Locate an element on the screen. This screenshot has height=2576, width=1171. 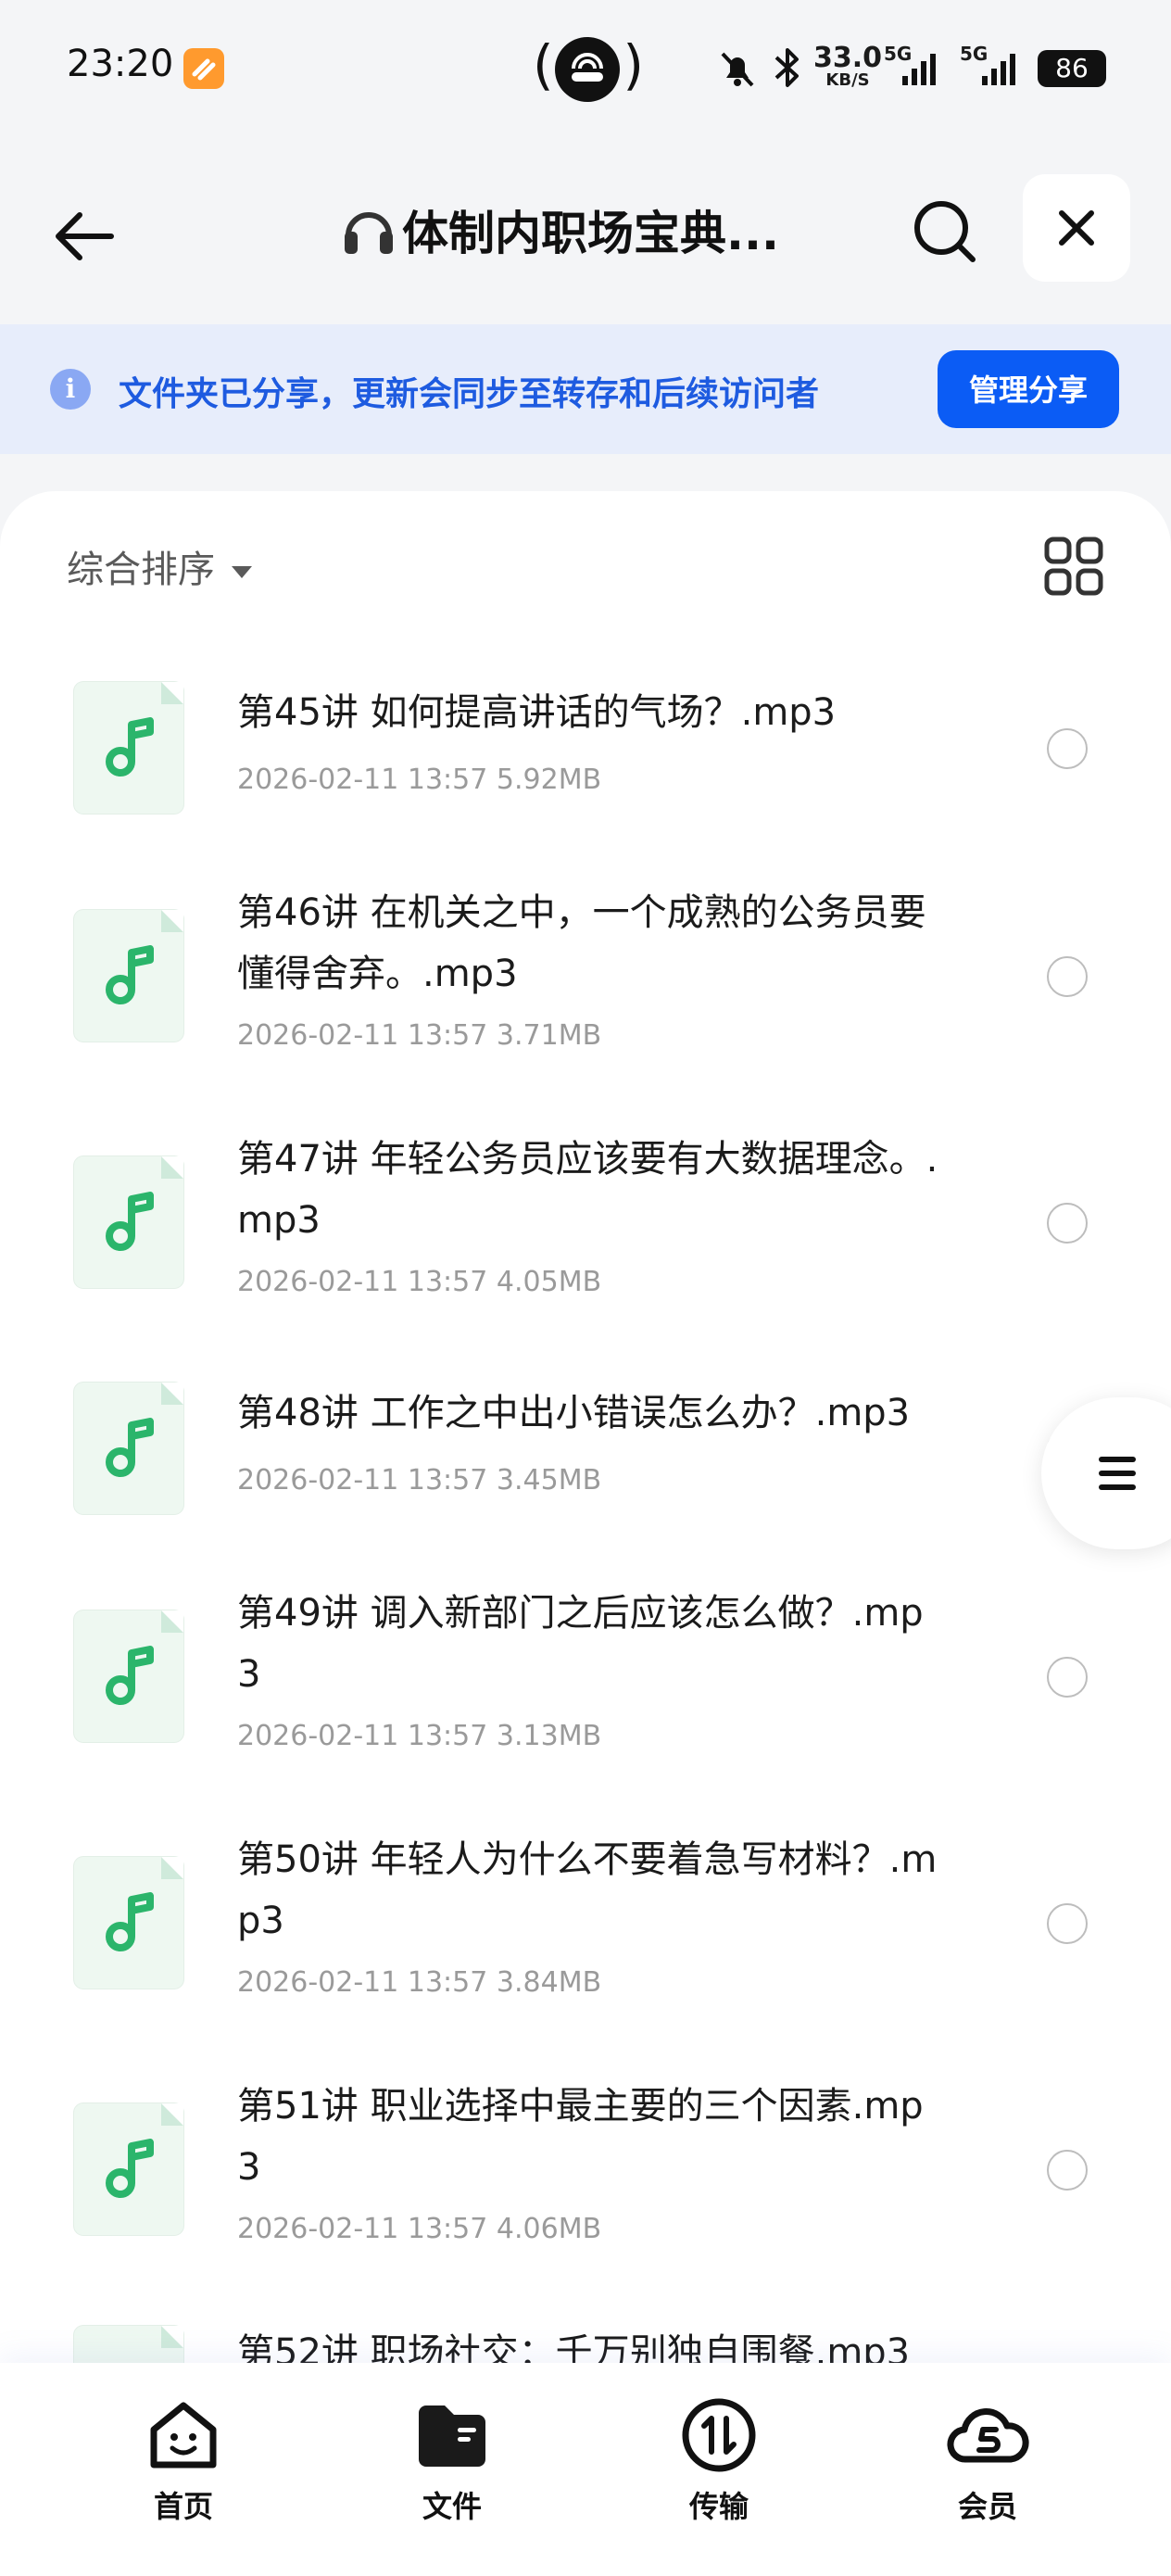
search-button is located at coordinates (945, 232).